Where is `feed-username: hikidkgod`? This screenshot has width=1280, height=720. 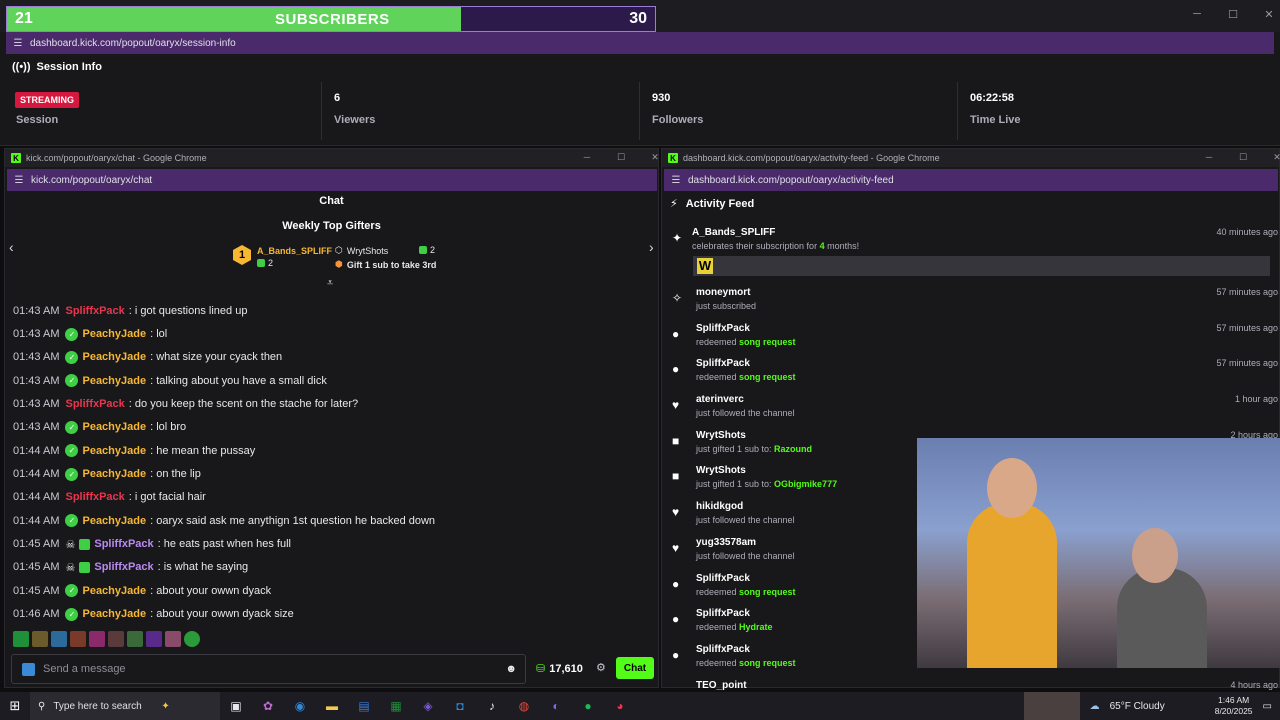 feed-username: hikidkgod is located at coordinates (719, 506).